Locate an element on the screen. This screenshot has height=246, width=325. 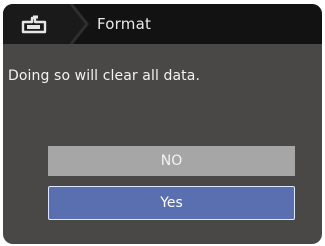
menu-icon-cell is located at coordinates (33, 24).